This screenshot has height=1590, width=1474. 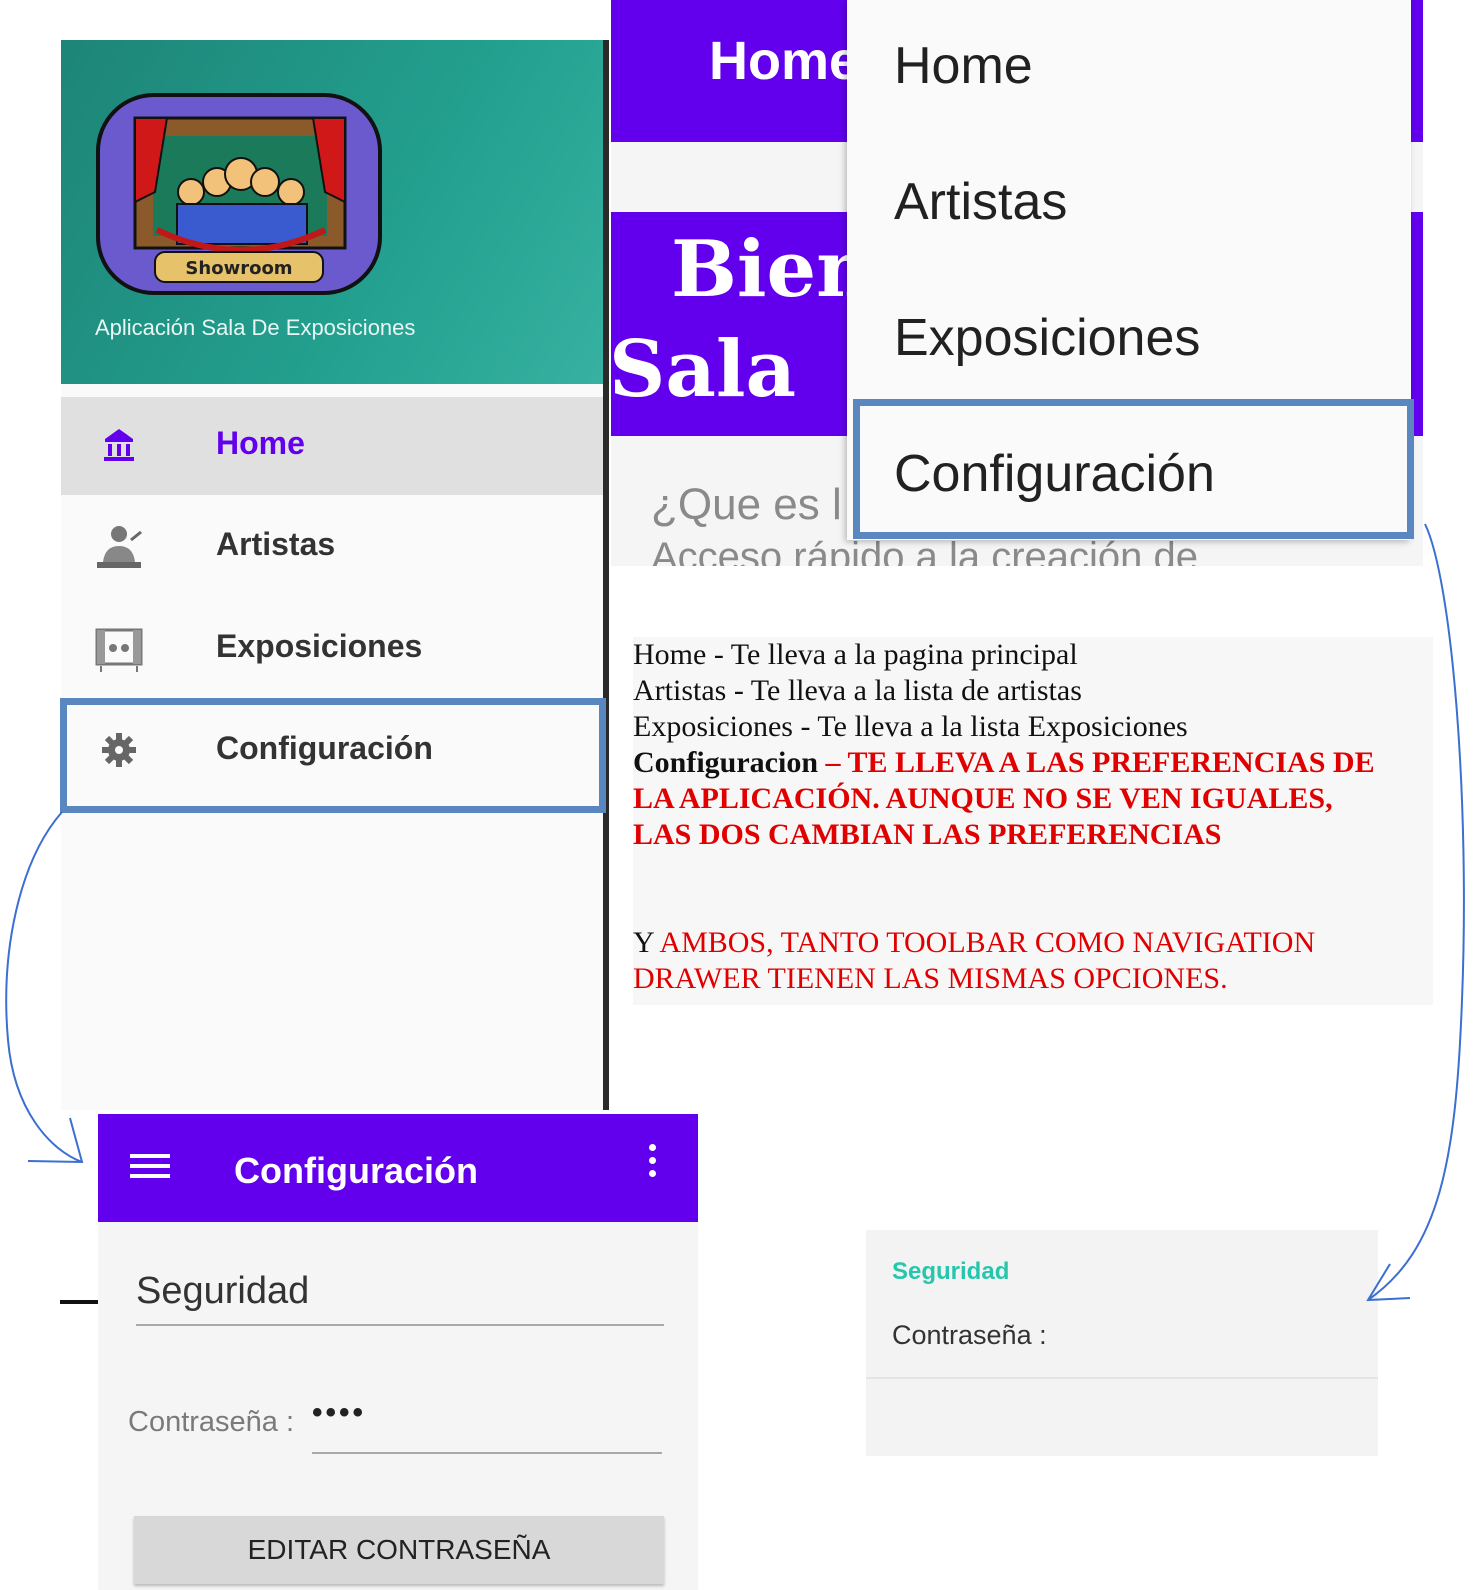 What do you see at coordinates (1122, 1378) in the screenshot?
I see `preferences-divider` at bounding box center [1122, 1378].